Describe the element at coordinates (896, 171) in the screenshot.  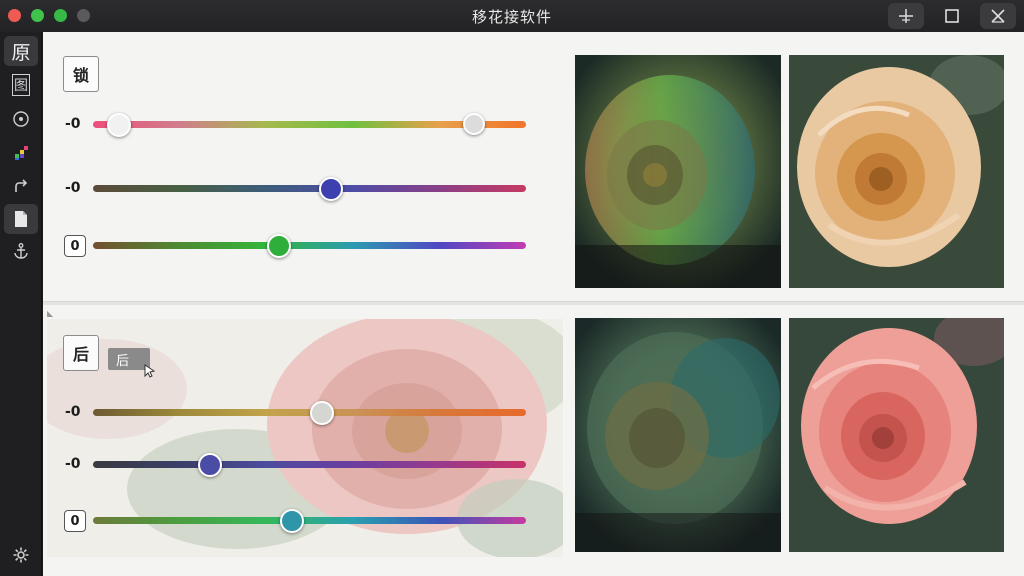
I see `target-photo-preview` at that location.